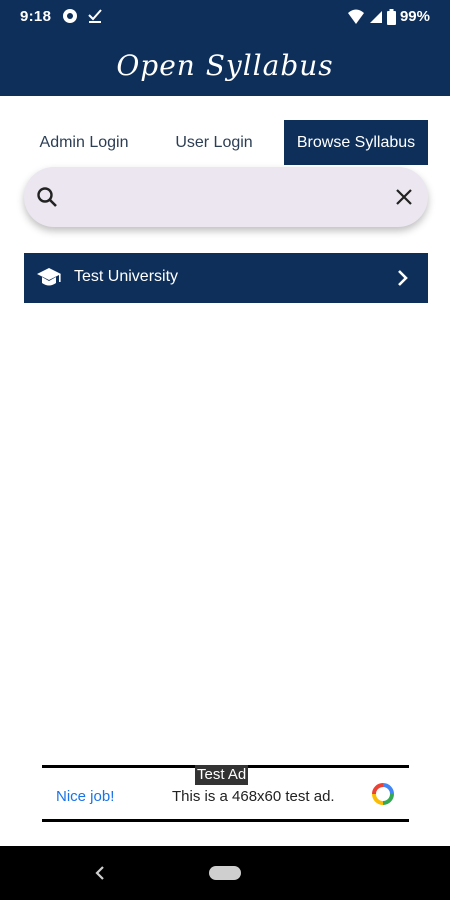  Describe the element at coordinates (222, 775) in the screenshot. I see `ad-badge: Test Ad` at that location.